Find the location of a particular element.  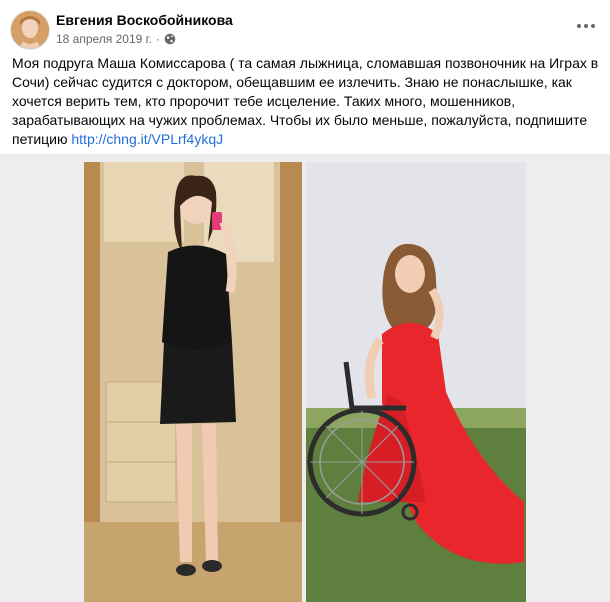

avatar is located at coordinates (30, 30).